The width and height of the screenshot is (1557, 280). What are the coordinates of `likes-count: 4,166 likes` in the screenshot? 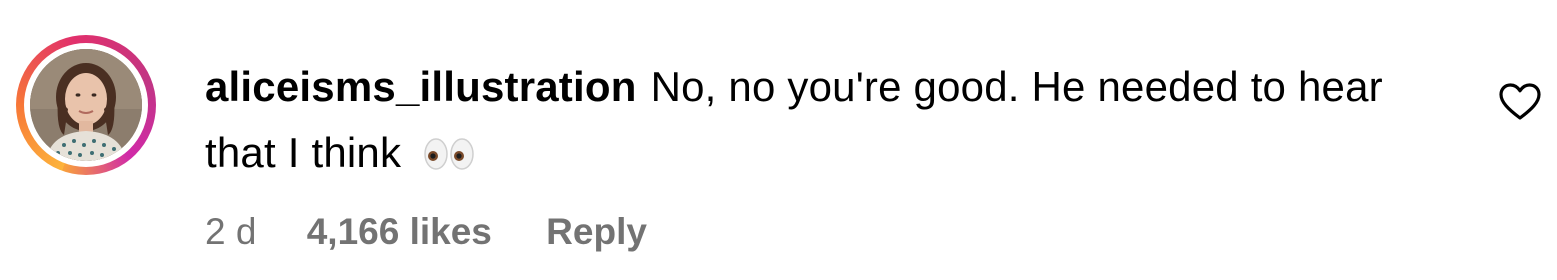 It's located at (399, 232).